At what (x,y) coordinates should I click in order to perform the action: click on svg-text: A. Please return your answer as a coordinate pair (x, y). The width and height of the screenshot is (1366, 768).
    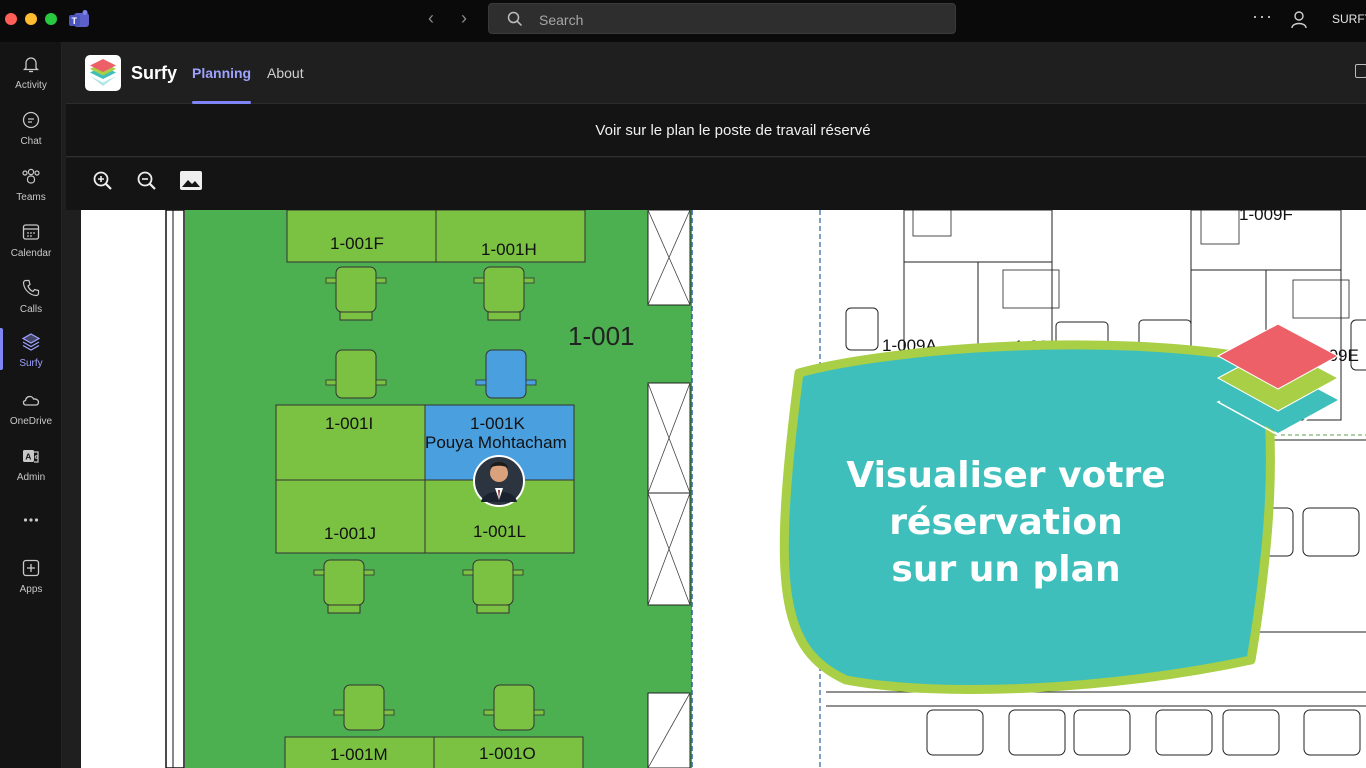
    Looking at the image, I should click on (28, 457).